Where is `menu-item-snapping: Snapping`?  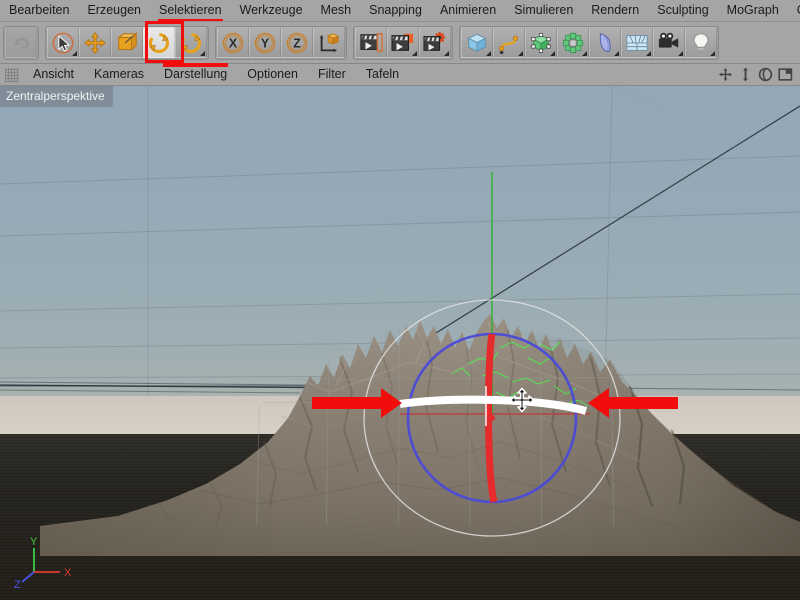
menu-item-snapping: Snapping is located at coordinates (395, 10).